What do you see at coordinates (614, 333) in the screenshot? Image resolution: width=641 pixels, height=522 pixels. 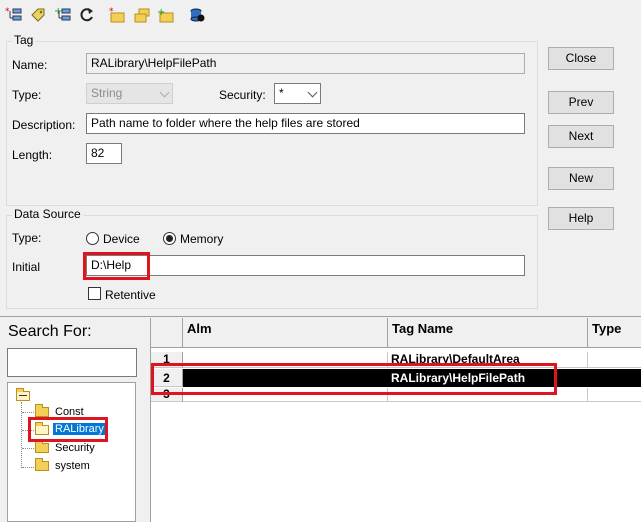 I see `column-header-type: Type` at bounding box center [614, 333].